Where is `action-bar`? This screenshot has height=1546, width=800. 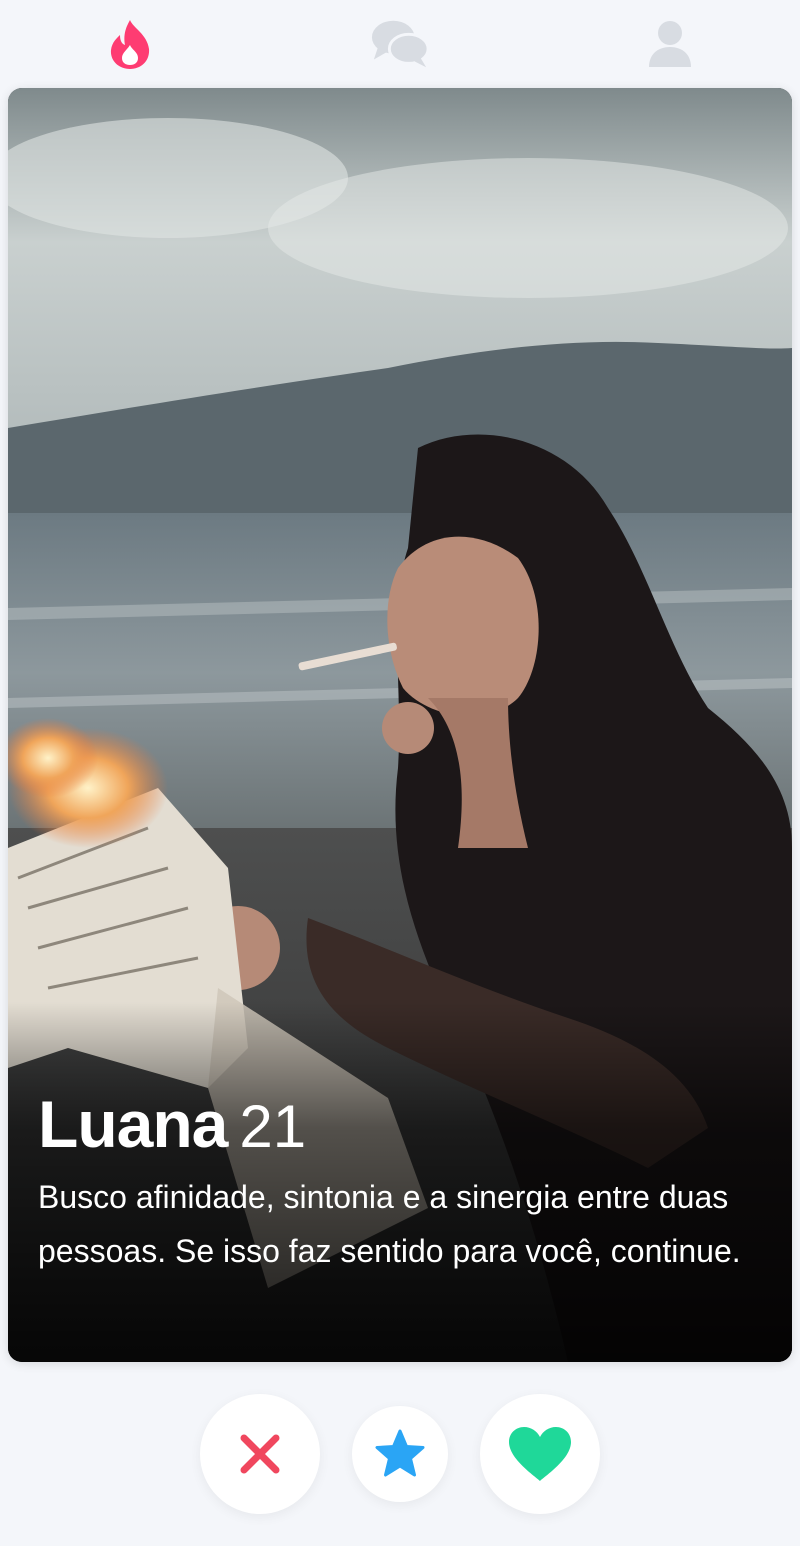
action-bar is located at coordinates (400, 1463).